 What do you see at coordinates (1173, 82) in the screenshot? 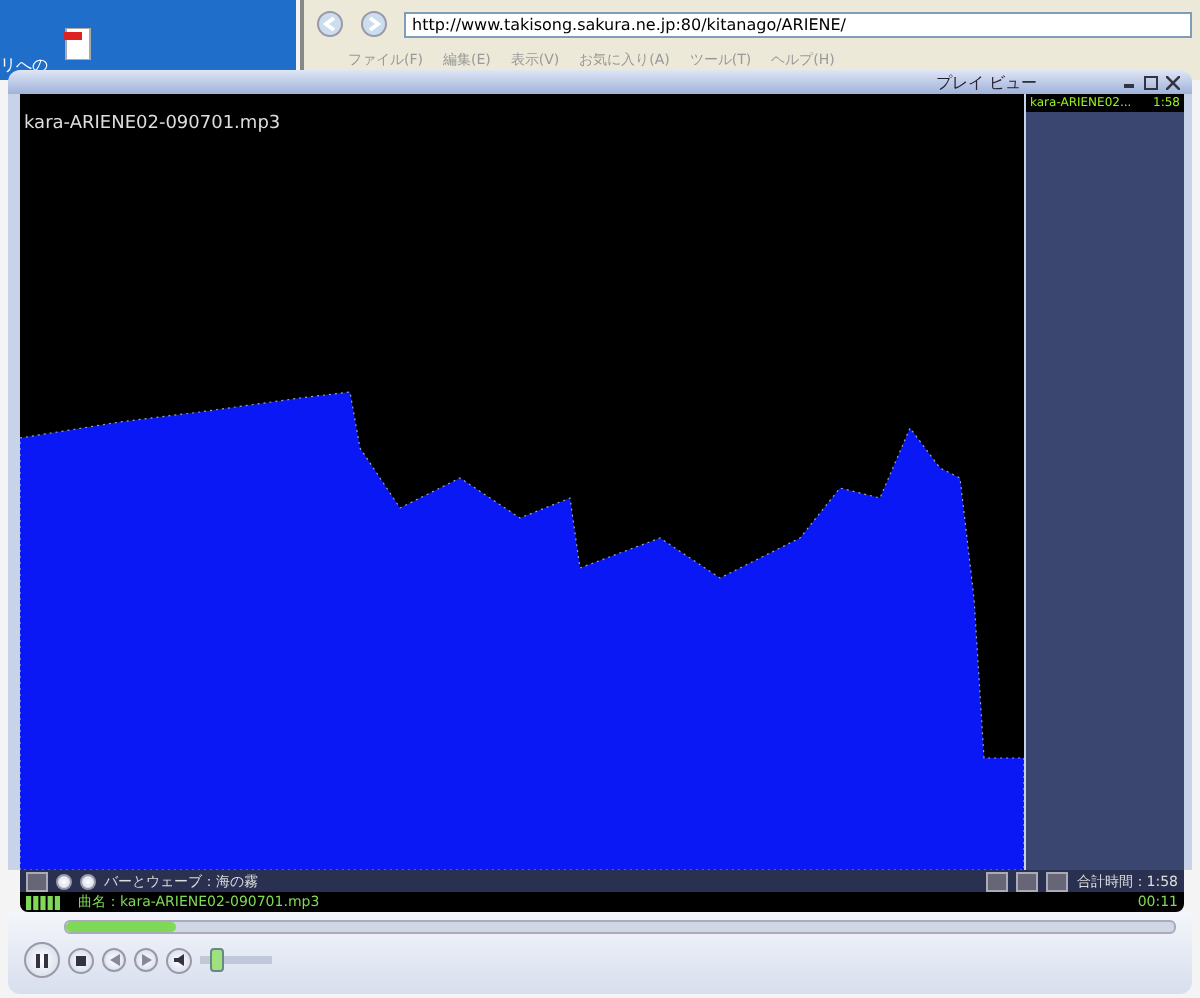
I see `close-icon` at bounding box center [1173, 82].